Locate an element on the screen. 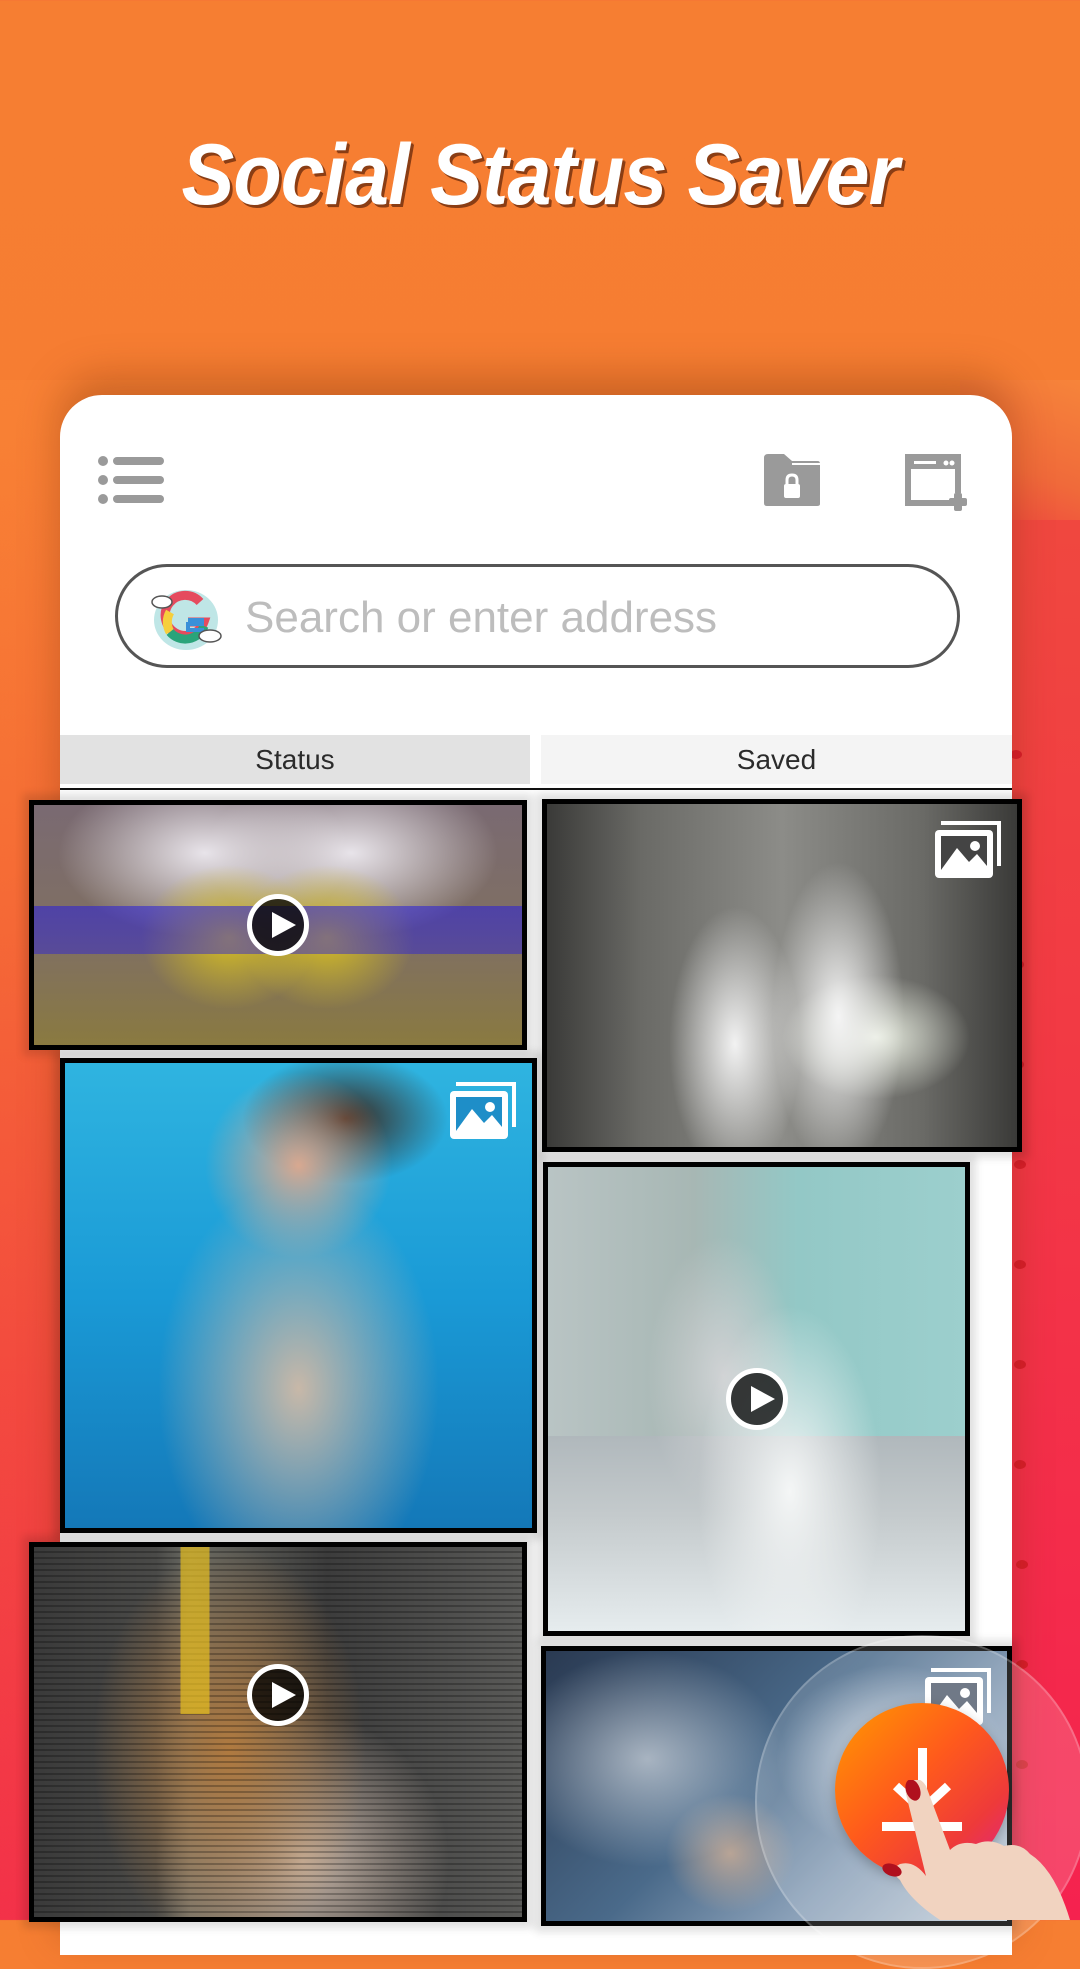  app-title: Social Status Saver is located at coordinates (540, 175).